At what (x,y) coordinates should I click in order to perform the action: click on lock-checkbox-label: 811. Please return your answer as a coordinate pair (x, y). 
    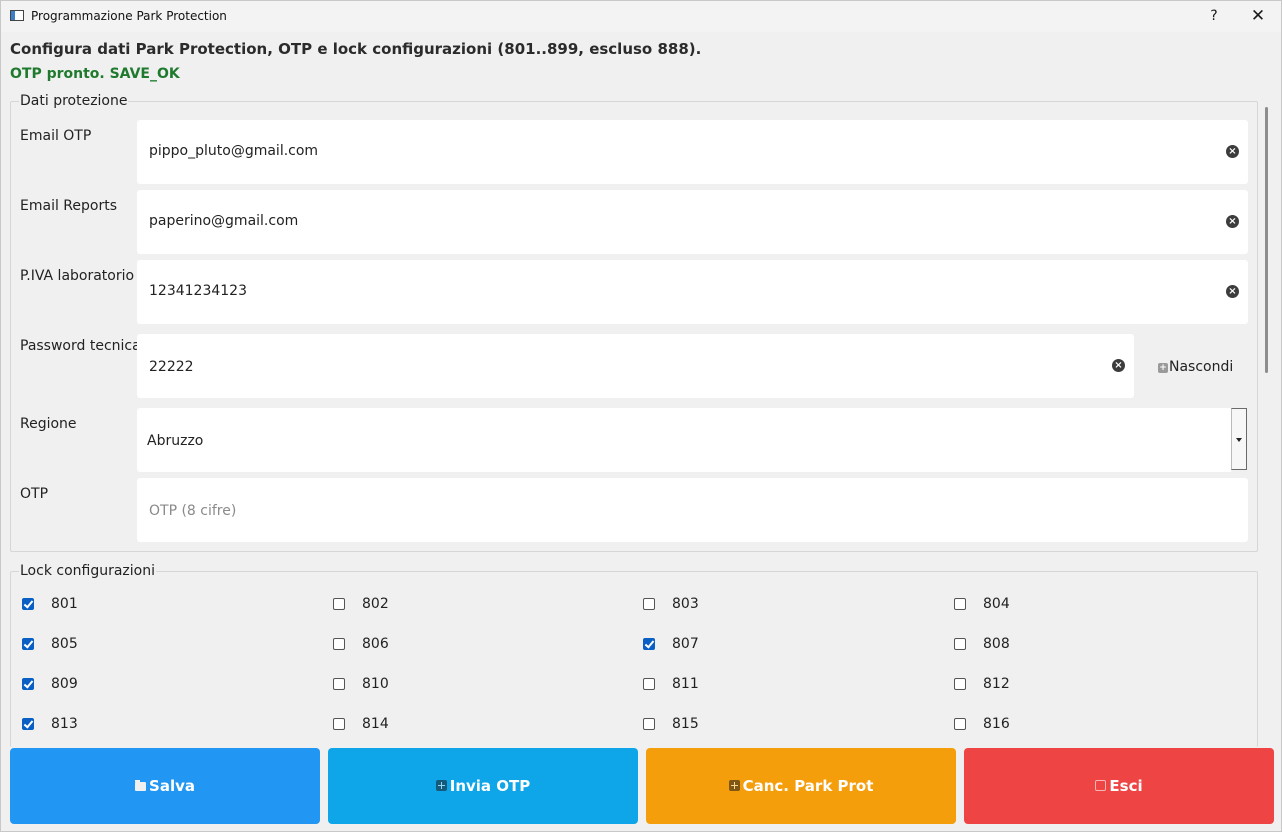
    Looking at the image, I should click on (685, 684).